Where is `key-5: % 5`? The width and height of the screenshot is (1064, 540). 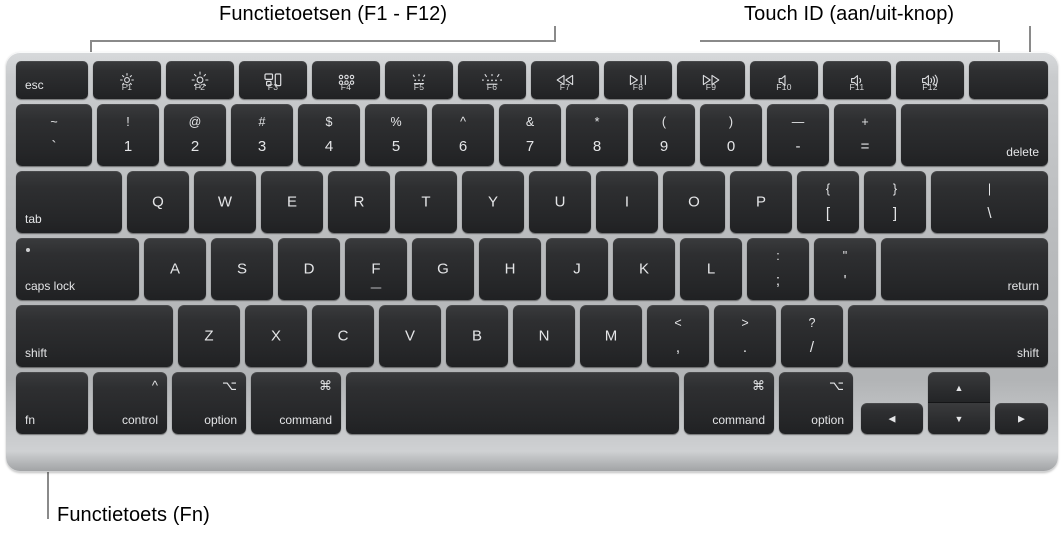
key-5: % 5 is located at coordinates (396, 135).